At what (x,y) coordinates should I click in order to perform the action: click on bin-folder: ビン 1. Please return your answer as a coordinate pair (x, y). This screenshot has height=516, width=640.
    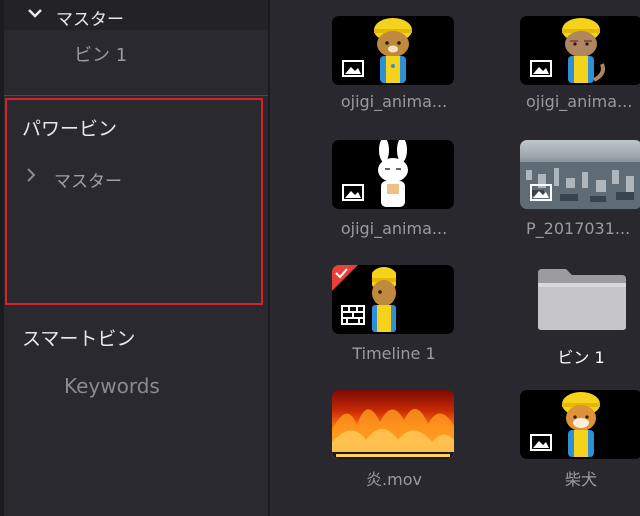
    Looking at the image, I should click on (580, 316).